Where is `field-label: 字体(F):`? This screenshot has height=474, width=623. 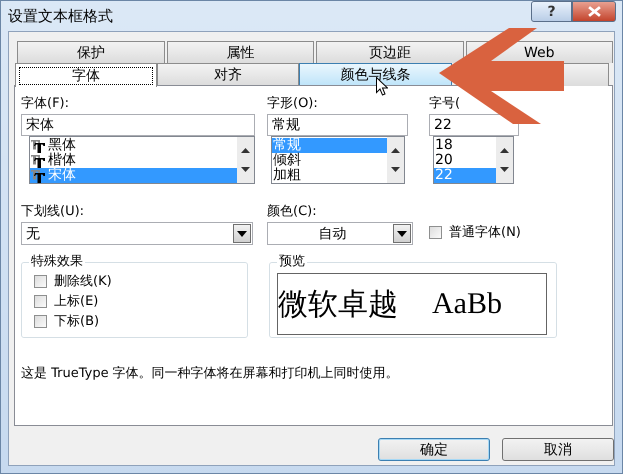
field-label: 字体(F): is located at coordinates (45, 104).